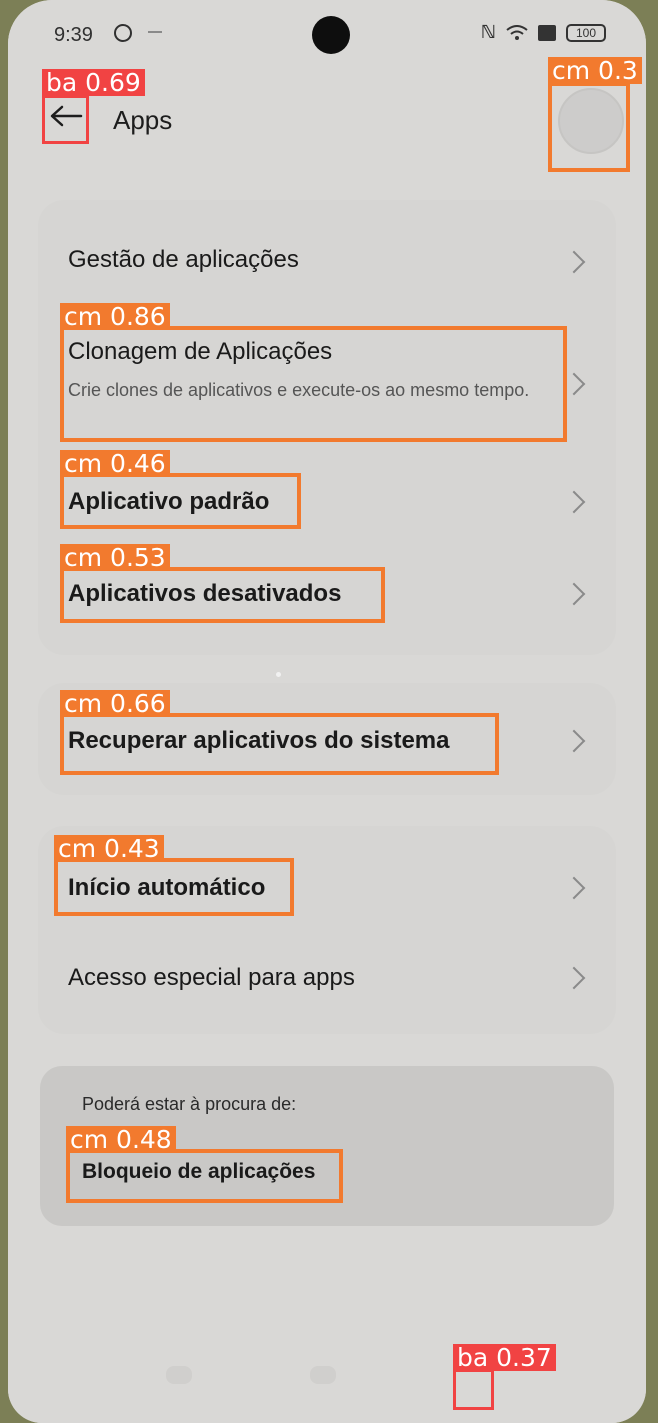 The image size is (658, 1423). I want to click on nav-home-button, so click(323, 1375).